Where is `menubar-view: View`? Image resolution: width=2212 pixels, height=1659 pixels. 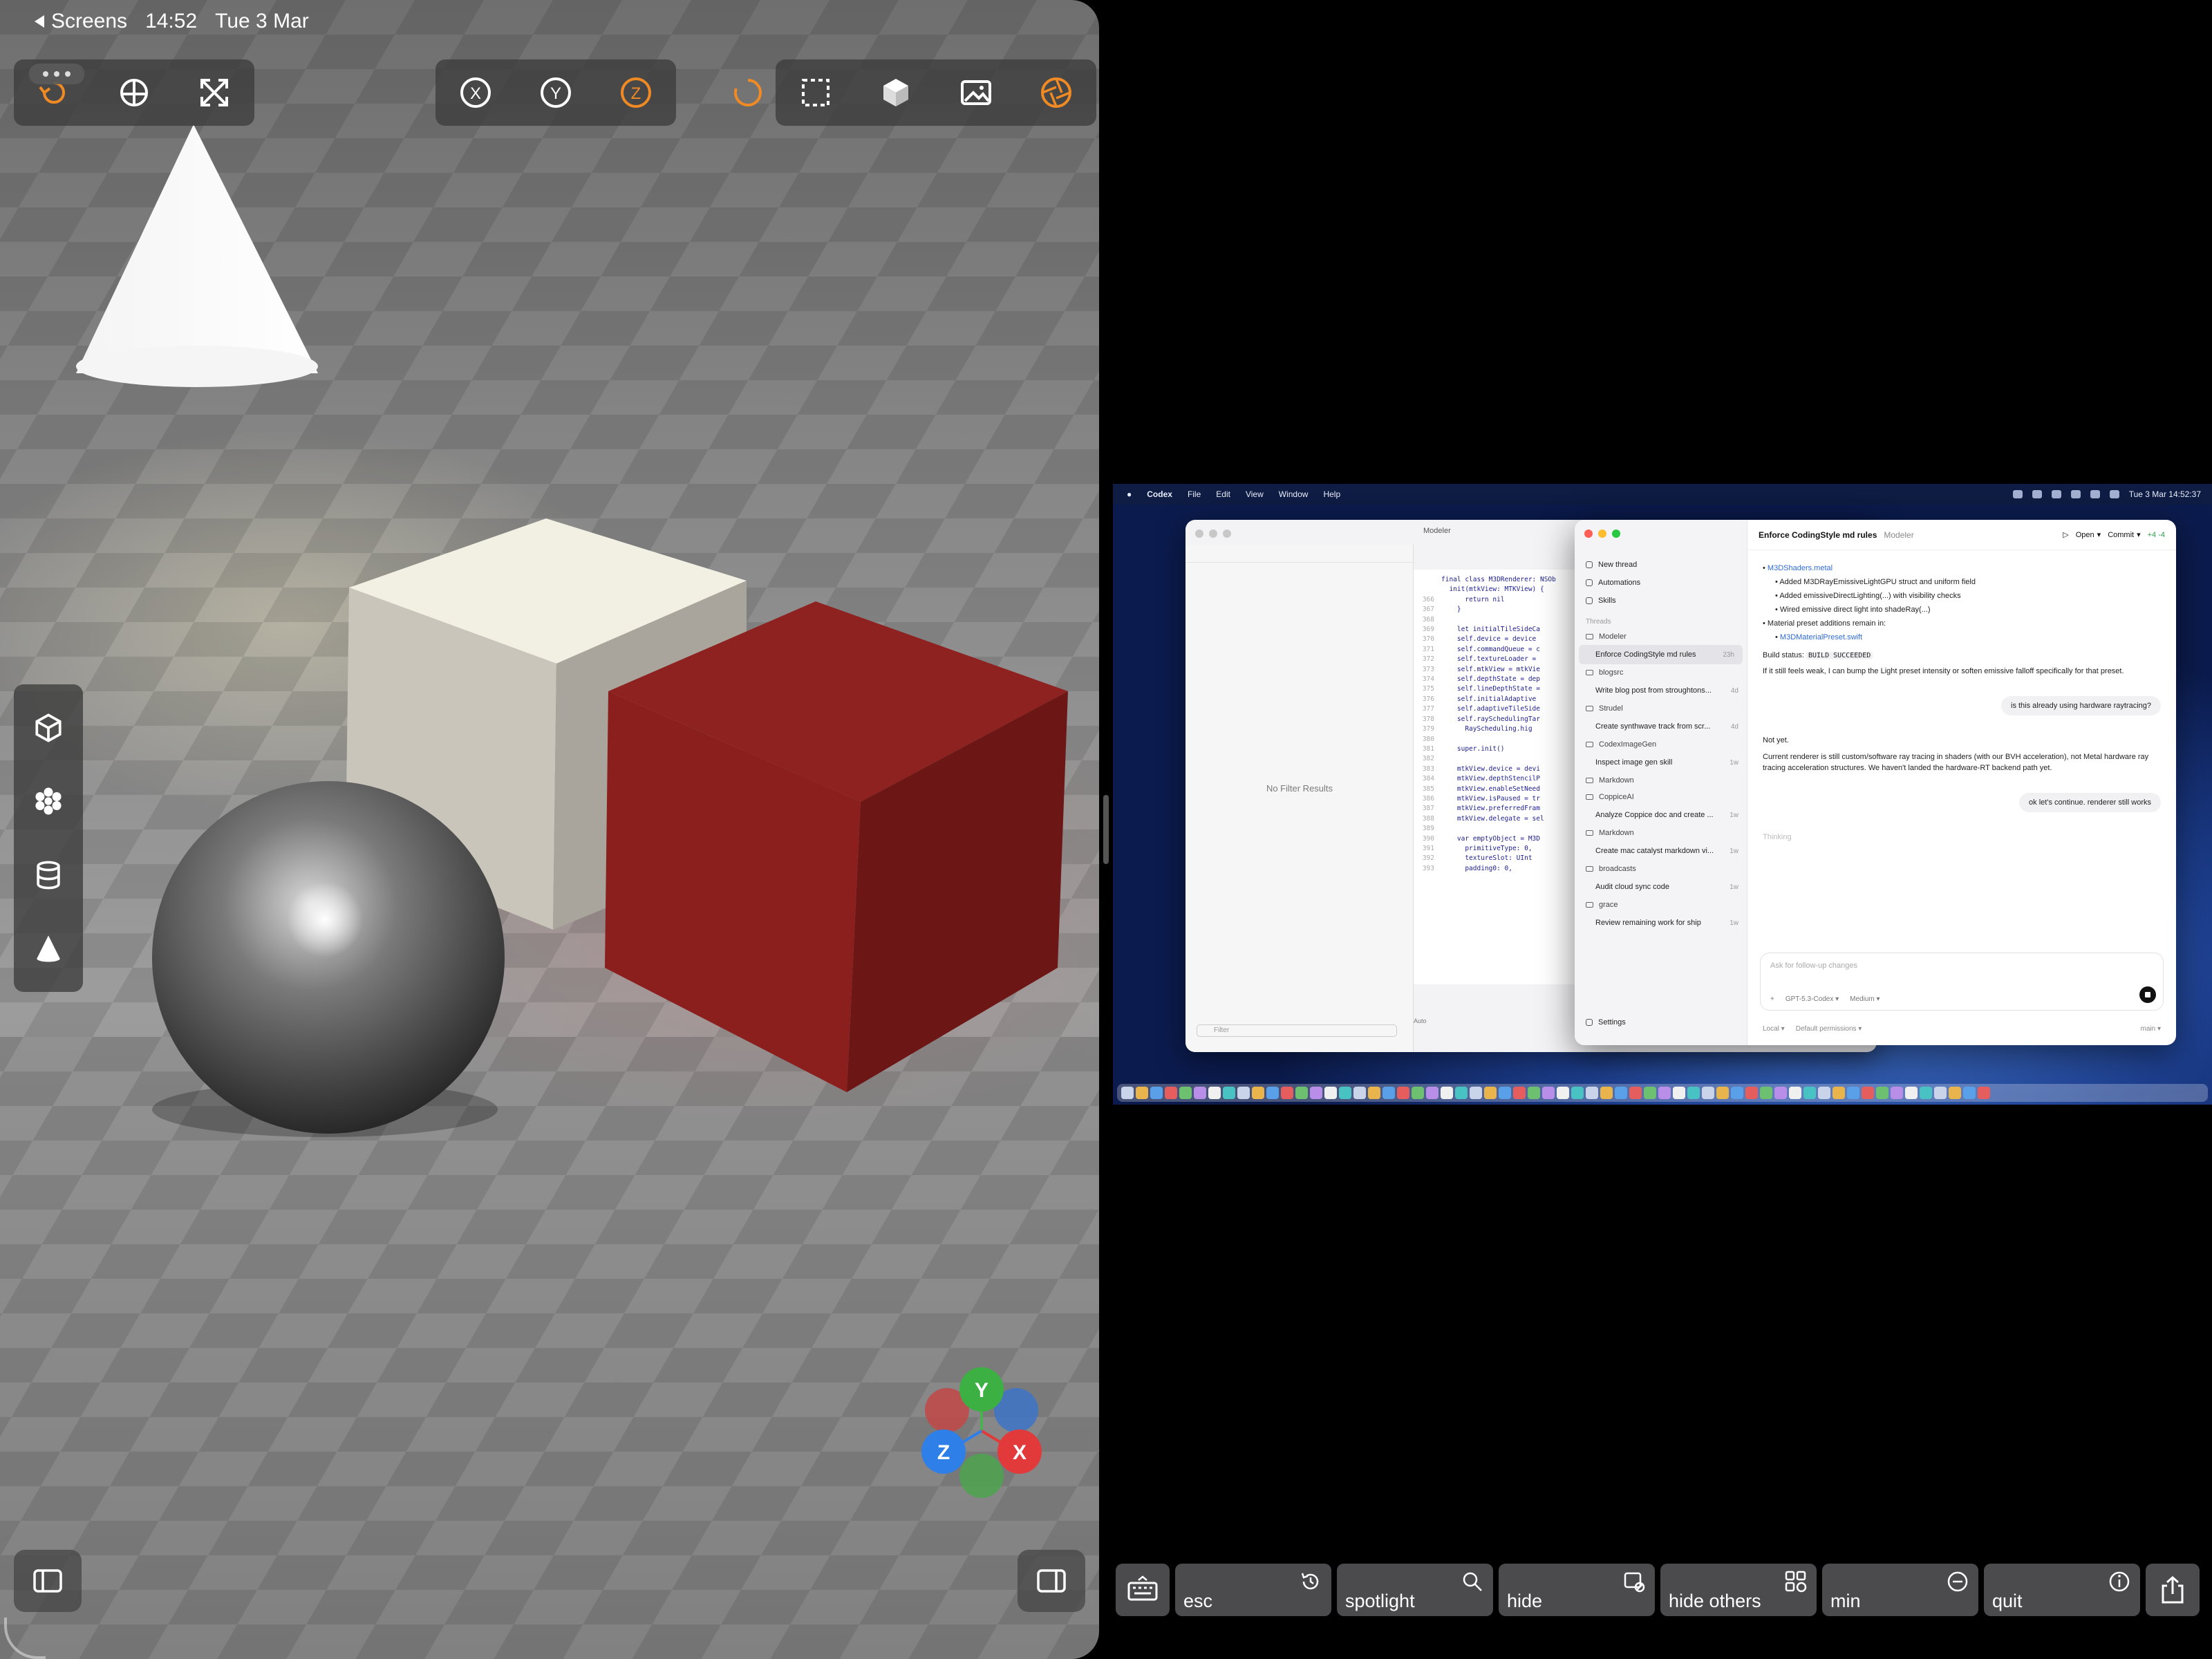 menubar-view: View is located at coordinates (1255, 494).